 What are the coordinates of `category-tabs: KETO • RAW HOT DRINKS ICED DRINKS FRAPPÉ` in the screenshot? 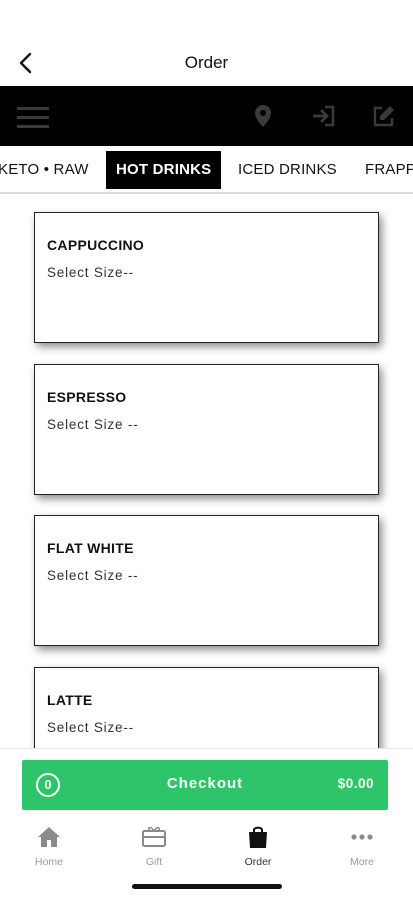 It's located at (206, 170).